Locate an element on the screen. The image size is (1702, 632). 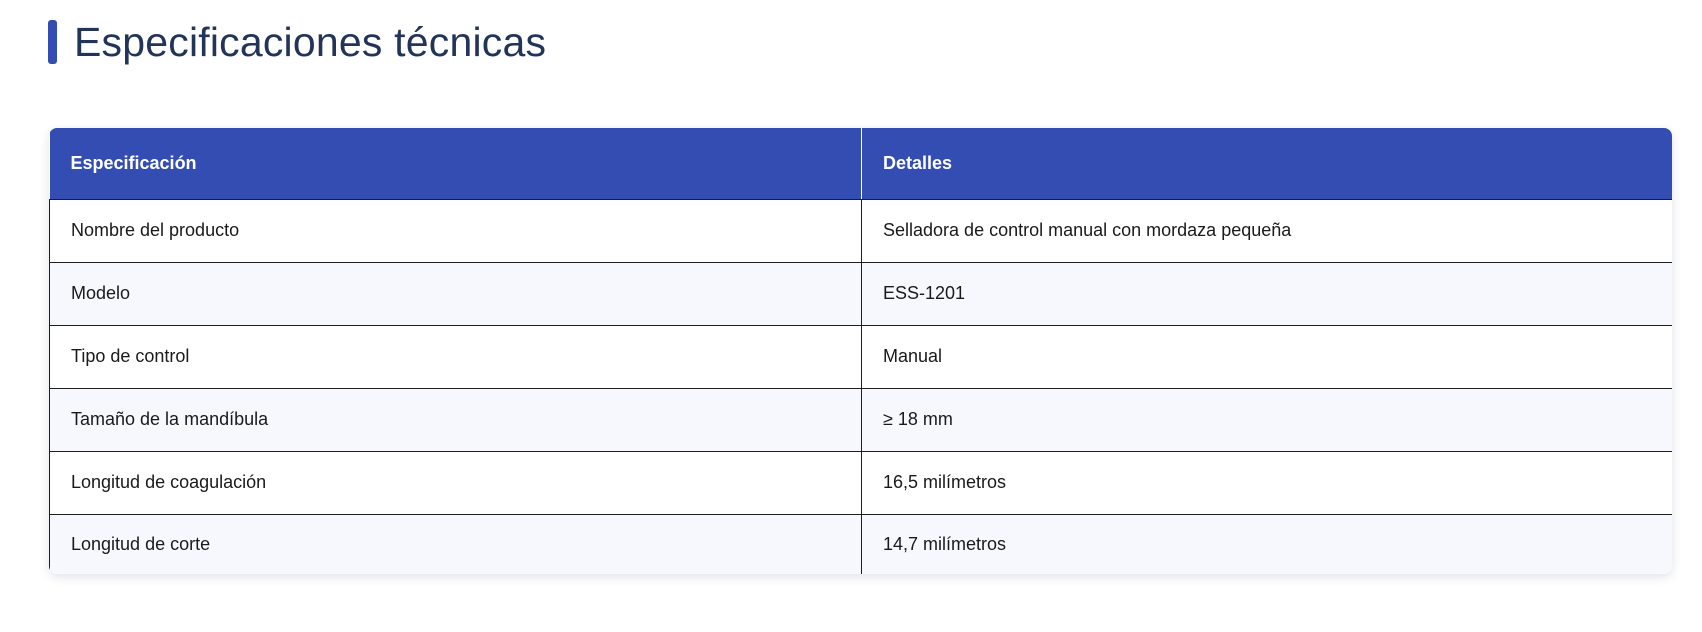
spec-name-cell: Tamaño de la mandíbula is located at coordinates (455, 420).